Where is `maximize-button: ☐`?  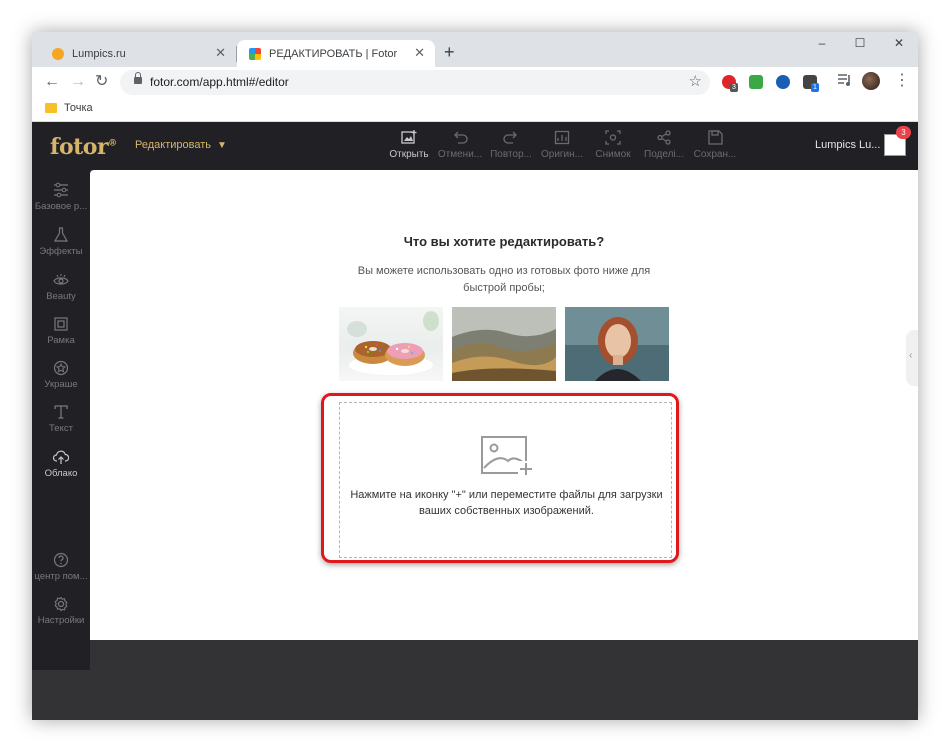 maximize-button: ☐ is located at coordinates (860, 43).